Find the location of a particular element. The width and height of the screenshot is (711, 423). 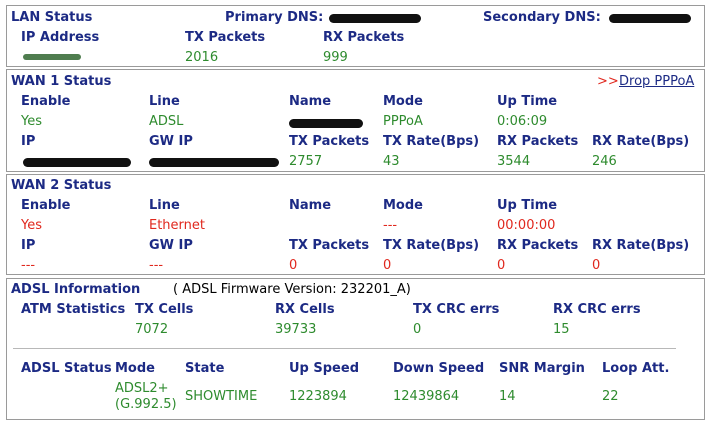

wan2-ip-value: --- is located at coordinates (28, 265).